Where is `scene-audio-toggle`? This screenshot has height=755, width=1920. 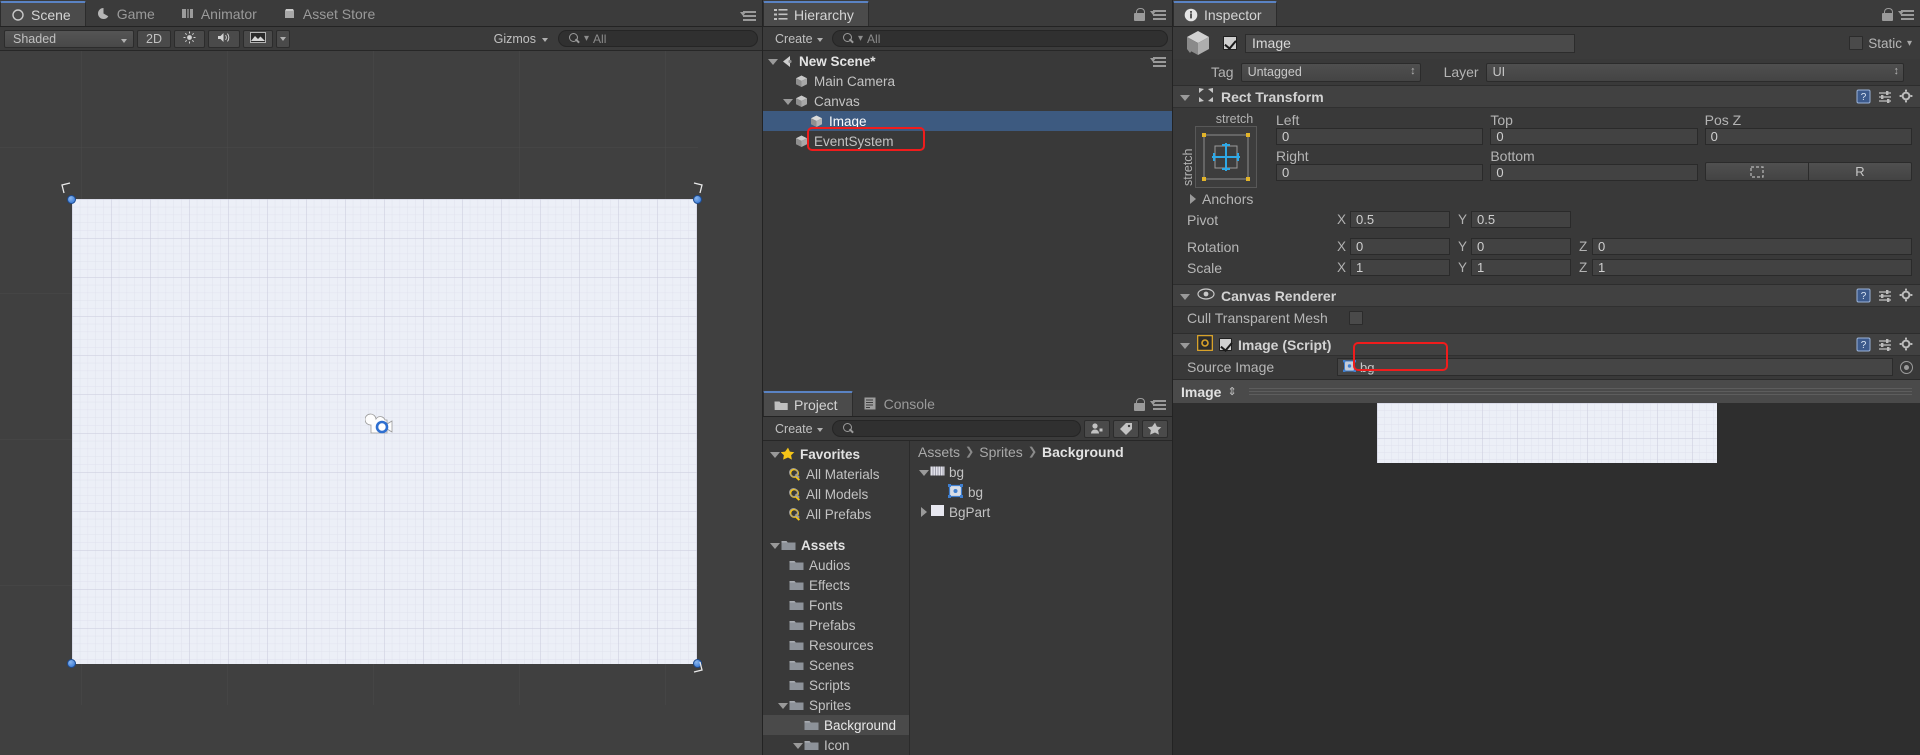 scene-audio-toggle is located at coordinates (223, 38).